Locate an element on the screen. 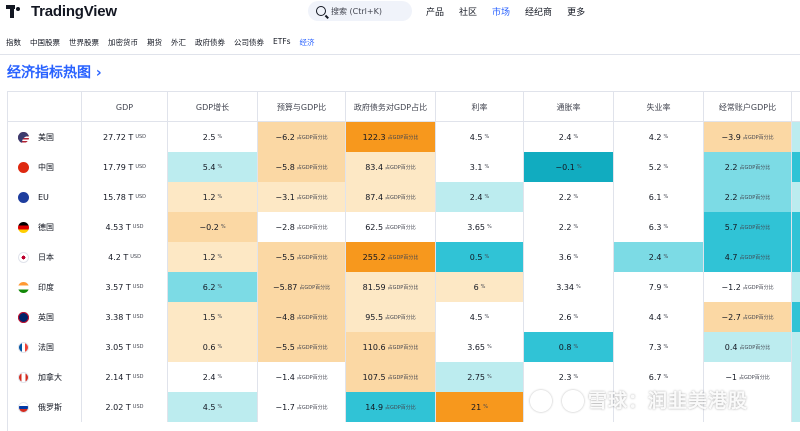 The width and height of the screenshot is (800, 431). header-budget-gdp: 预算与GDP比 is located at coordinates (302, 107).